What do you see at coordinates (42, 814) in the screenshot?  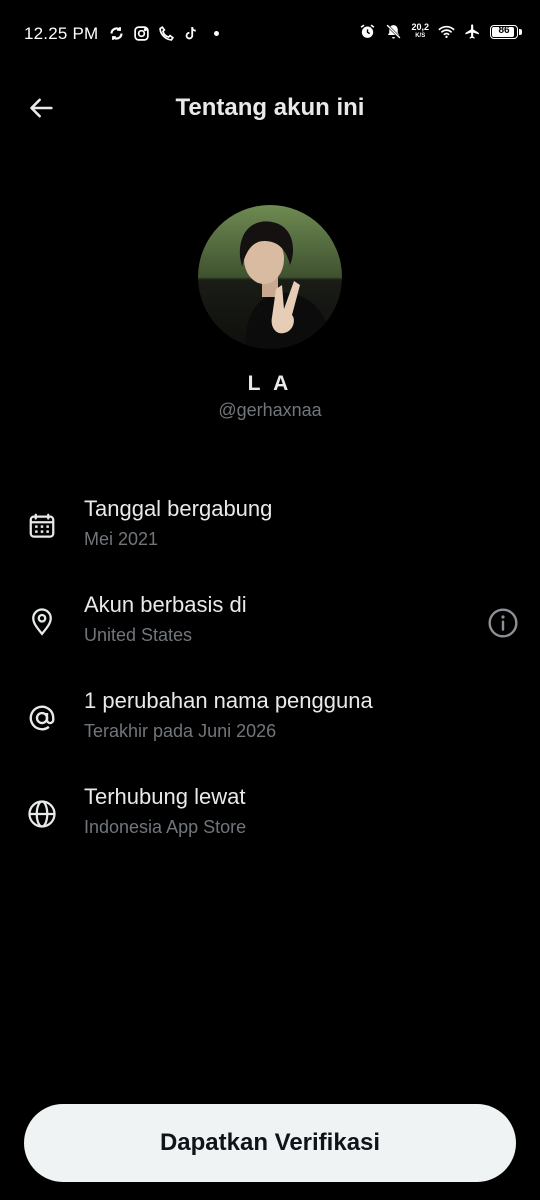 I see `globe-icon` at bounding box center [42, 814].